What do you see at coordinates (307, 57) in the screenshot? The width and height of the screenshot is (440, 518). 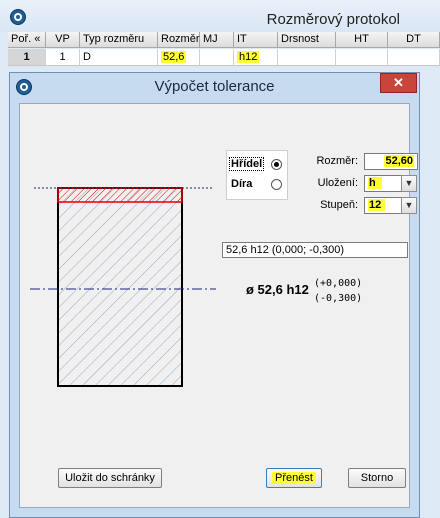 I see `cell-drsnost` at bounding box center [307, 57].